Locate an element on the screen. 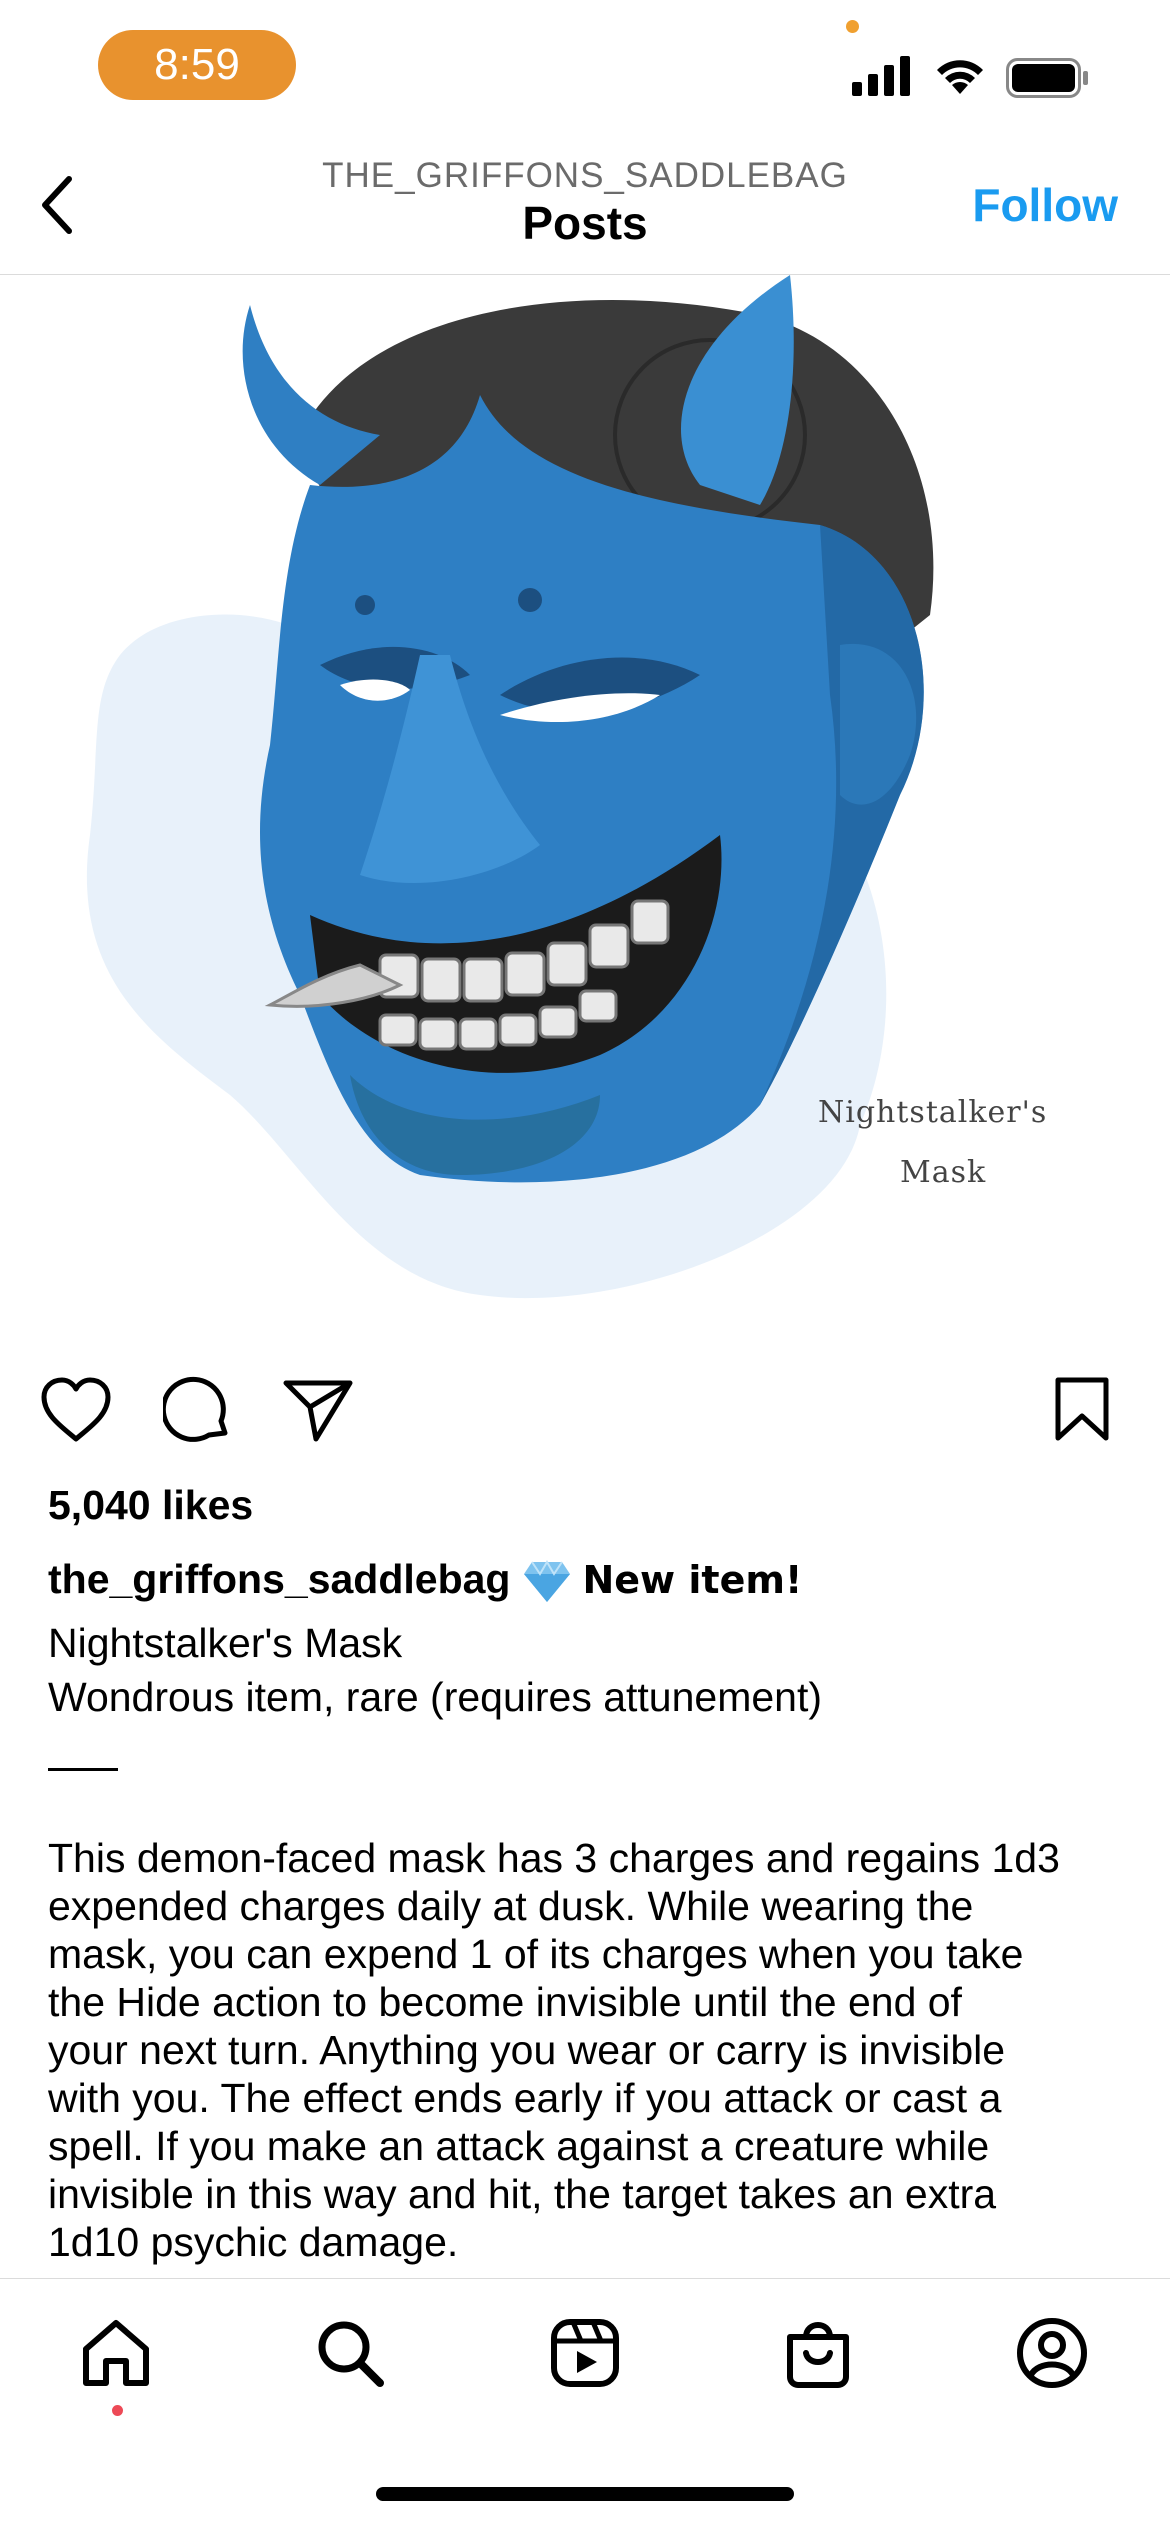 Image resolution: width=1170 pixels, height=2533 pixels. signal-icon is located at coordinates (881, 76).